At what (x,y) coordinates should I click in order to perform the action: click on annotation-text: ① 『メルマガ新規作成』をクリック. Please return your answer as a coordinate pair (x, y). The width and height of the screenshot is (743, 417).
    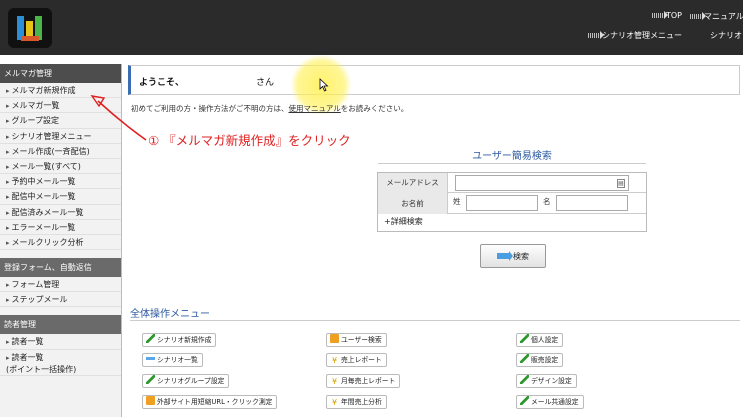
    Looking at the image, I should click on (249, 140).